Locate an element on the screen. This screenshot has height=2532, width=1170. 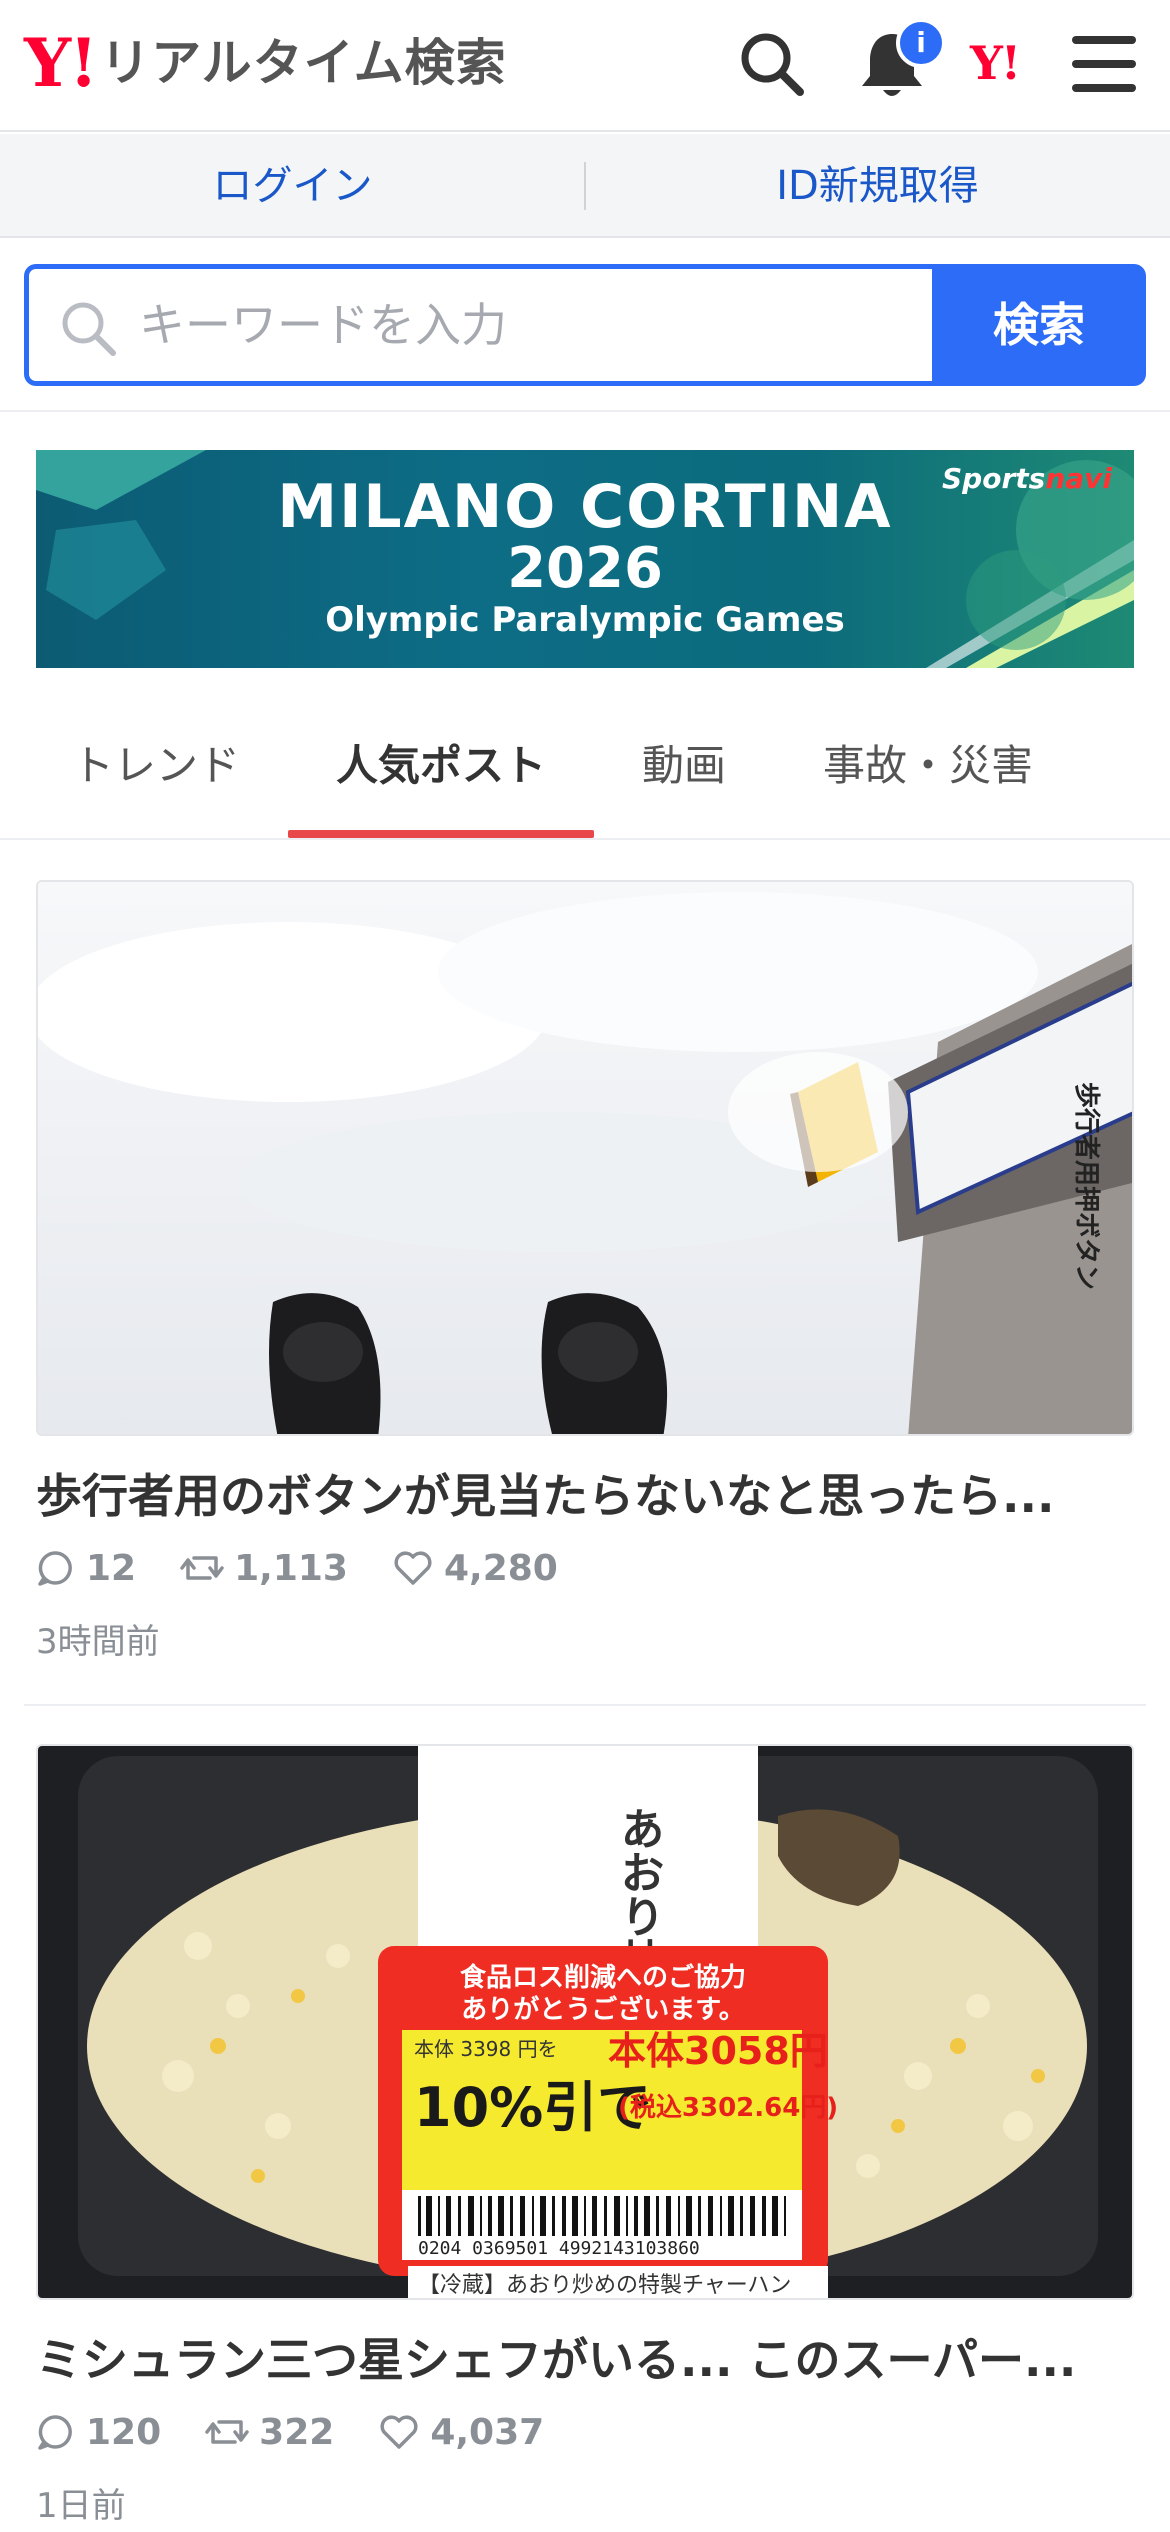
login-bar: ログイン ID新規取得 is located at coordinates (585, 186).